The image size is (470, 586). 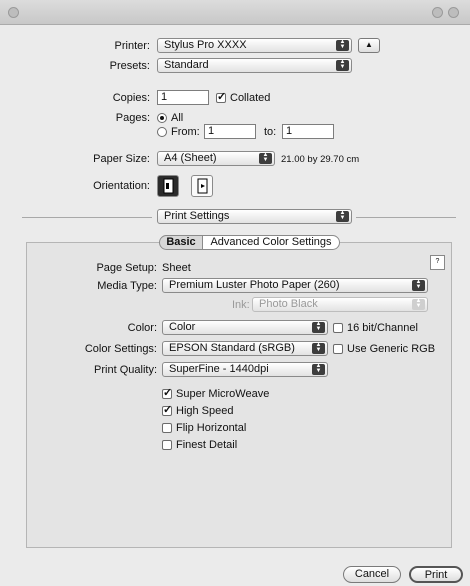 What do you see at coordinates (369, 45) in the screenshot?
I see `printer-disclosure-button: ▲` at bounding box center [369, 45].